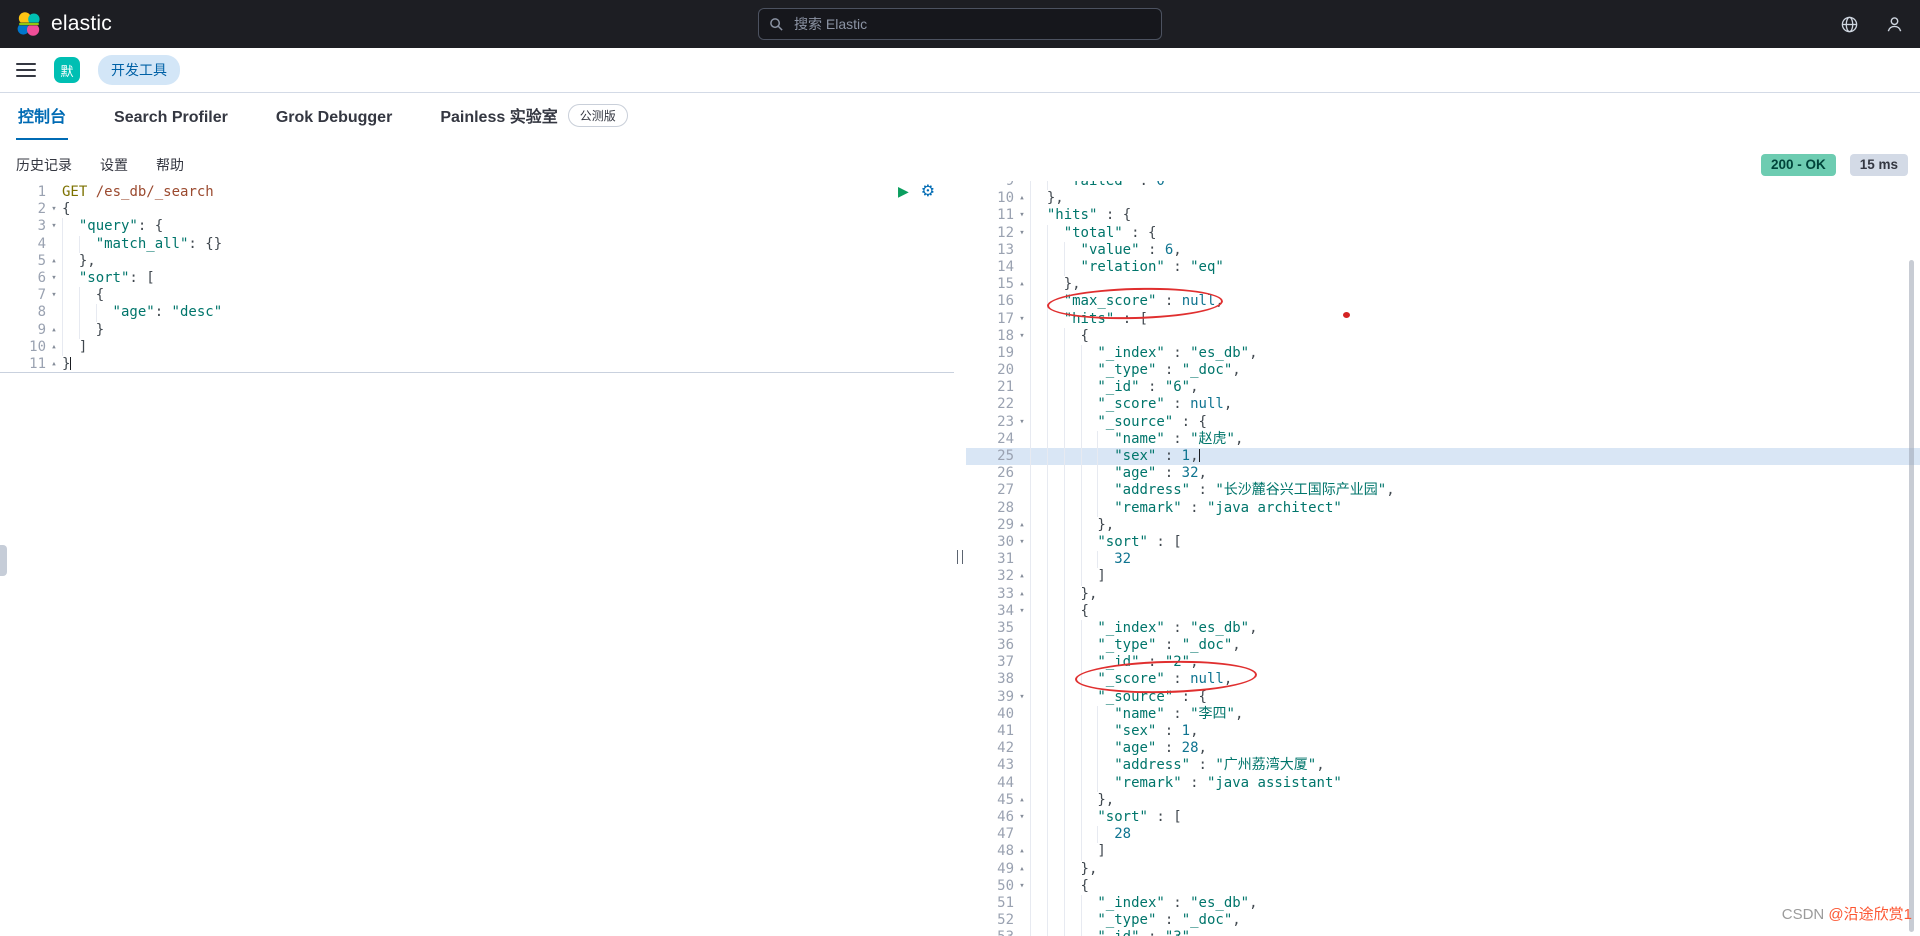  Describe the element at coordinates (477, 278) in the screenshot. I see `code-line: 6 ▾ "sort": [` at that location.